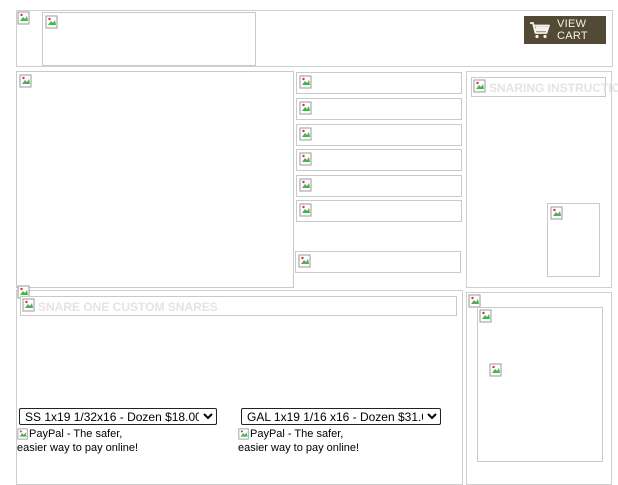 The height and width of the screenshot is (485, 618). I want to click on header-bar: VIEW CART, so click(314, 38).